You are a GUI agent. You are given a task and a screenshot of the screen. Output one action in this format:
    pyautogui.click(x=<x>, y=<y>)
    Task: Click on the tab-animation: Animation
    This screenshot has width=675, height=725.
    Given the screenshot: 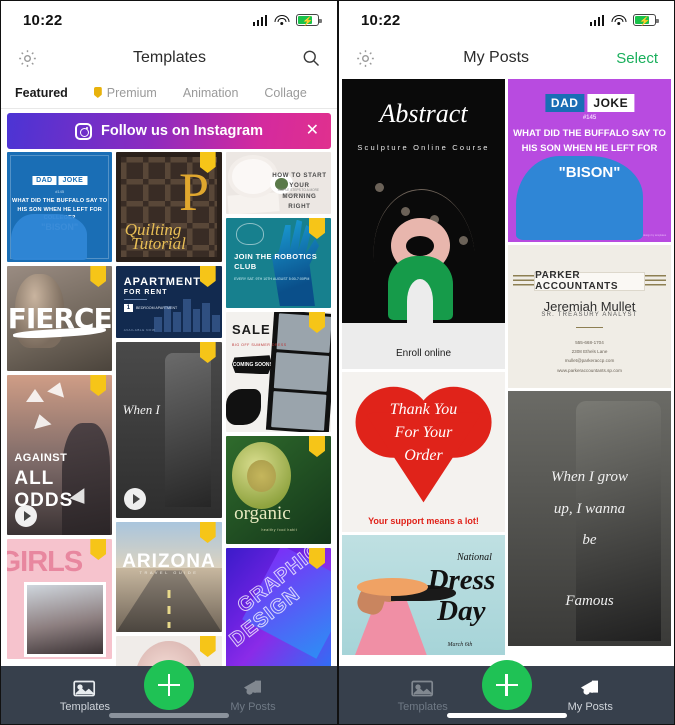 What is the action you would take?
    pyautogui.click(x=211, y=93)
    